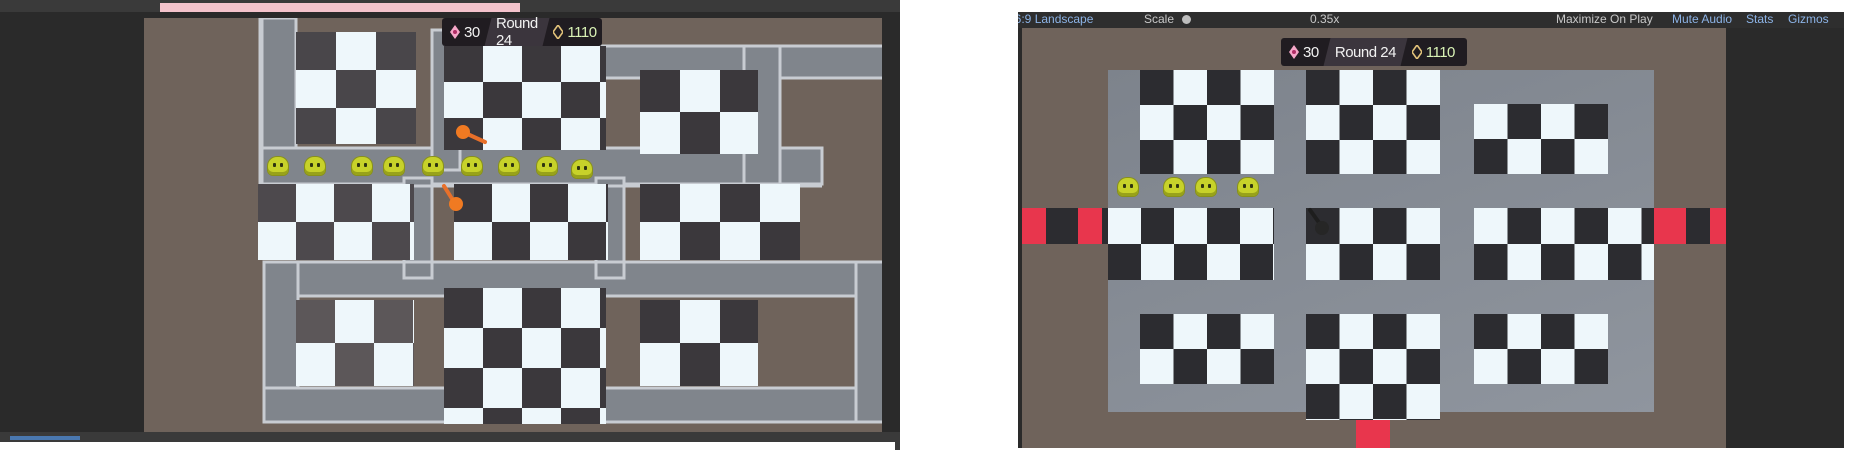  I want to click on right-checker-mid-right, so click(1564, 244).